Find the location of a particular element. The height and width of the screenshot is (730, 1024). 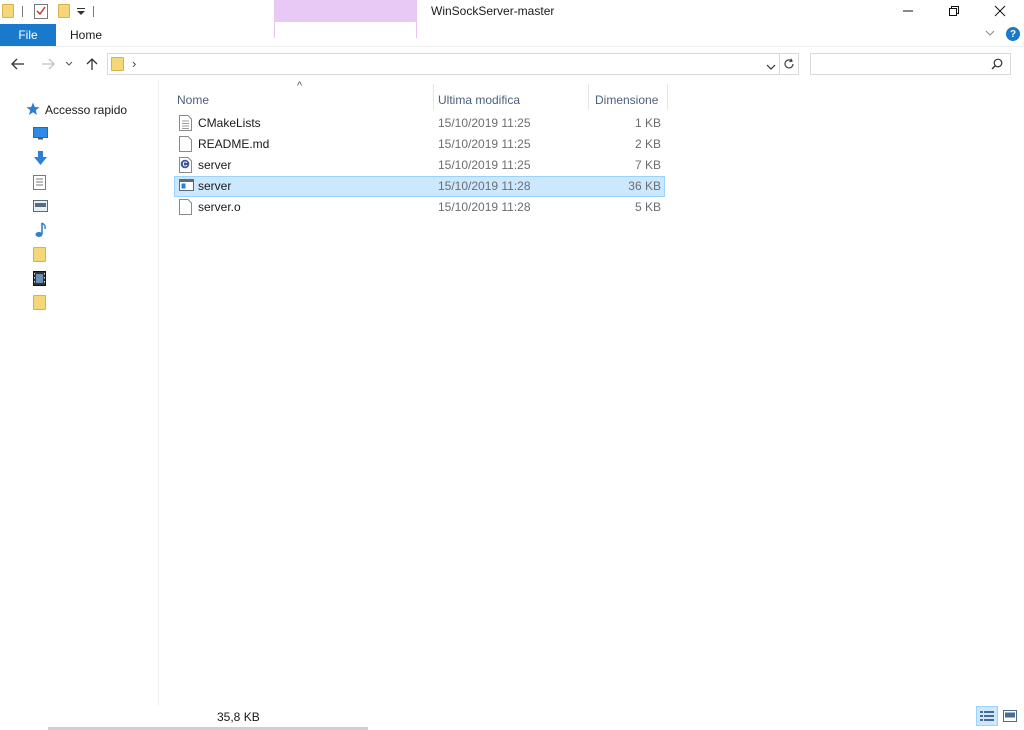

minimize-button is located at coordinates (908, 11).